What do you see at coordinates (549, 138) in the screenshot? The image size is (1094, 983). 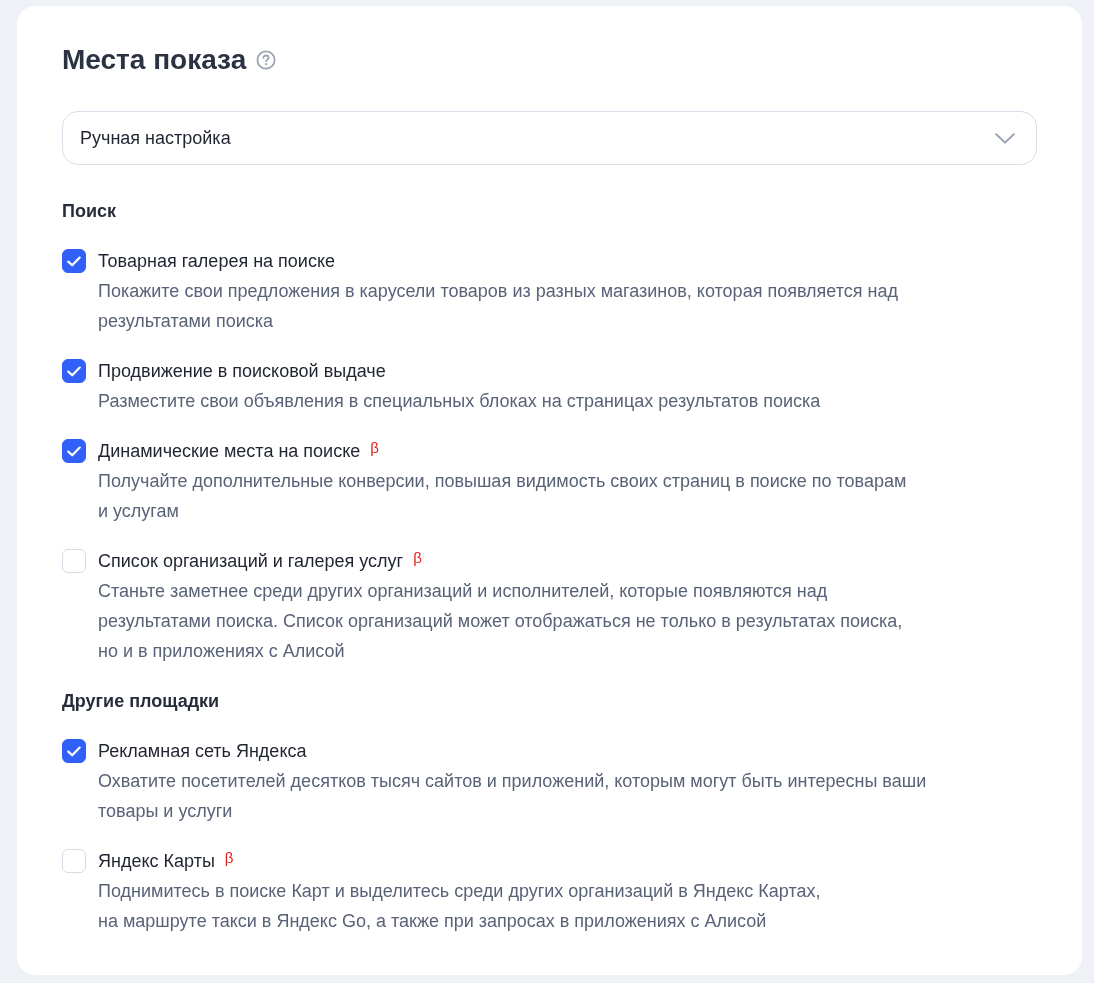 I see `placement-mode-select: Ручная настройка` at bounding box center [549, 138].